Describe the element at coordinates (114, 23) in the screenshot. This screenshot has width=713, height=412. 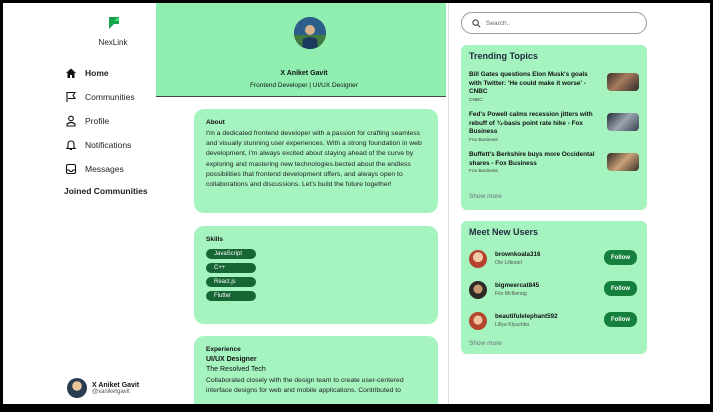
I see `logo-icon` at that location.